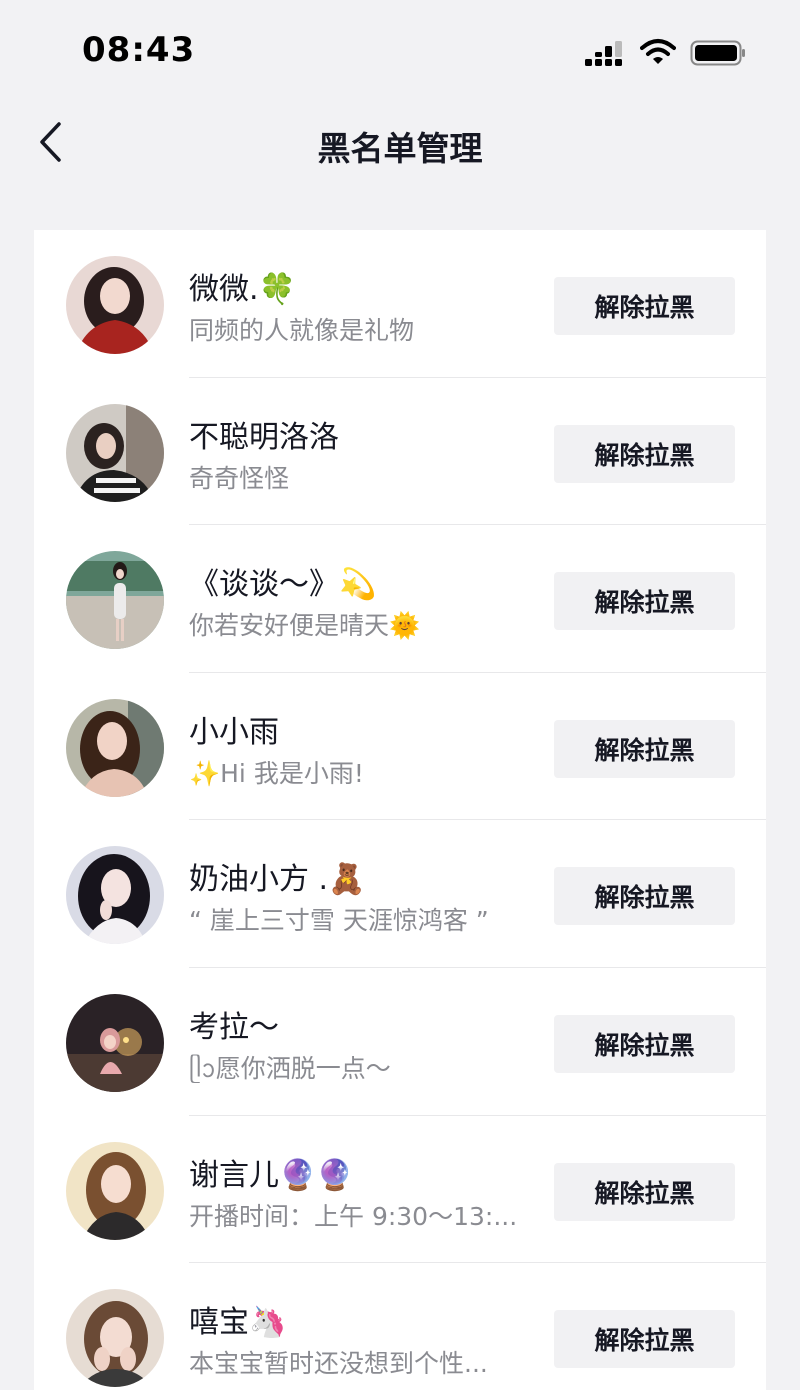  What do you see at coordinates (234, 732) in the screenshot?
I see `user-name: 小小雨` at bounding box center [234, 732].